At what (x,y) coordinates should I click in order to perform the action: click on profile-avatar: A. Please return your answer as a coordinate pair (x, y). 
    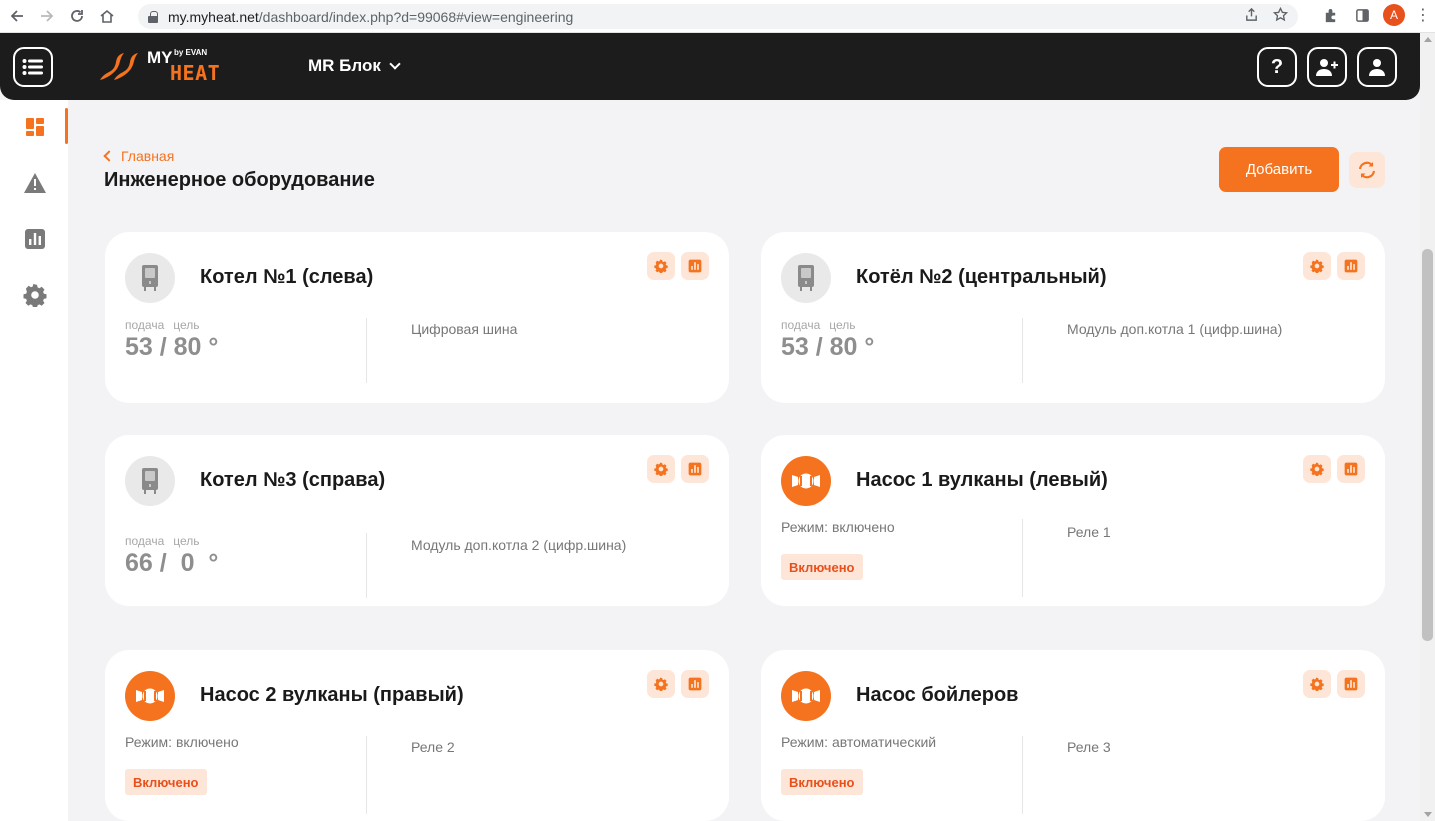
    Looking at the image, I should click on (1394, 15).